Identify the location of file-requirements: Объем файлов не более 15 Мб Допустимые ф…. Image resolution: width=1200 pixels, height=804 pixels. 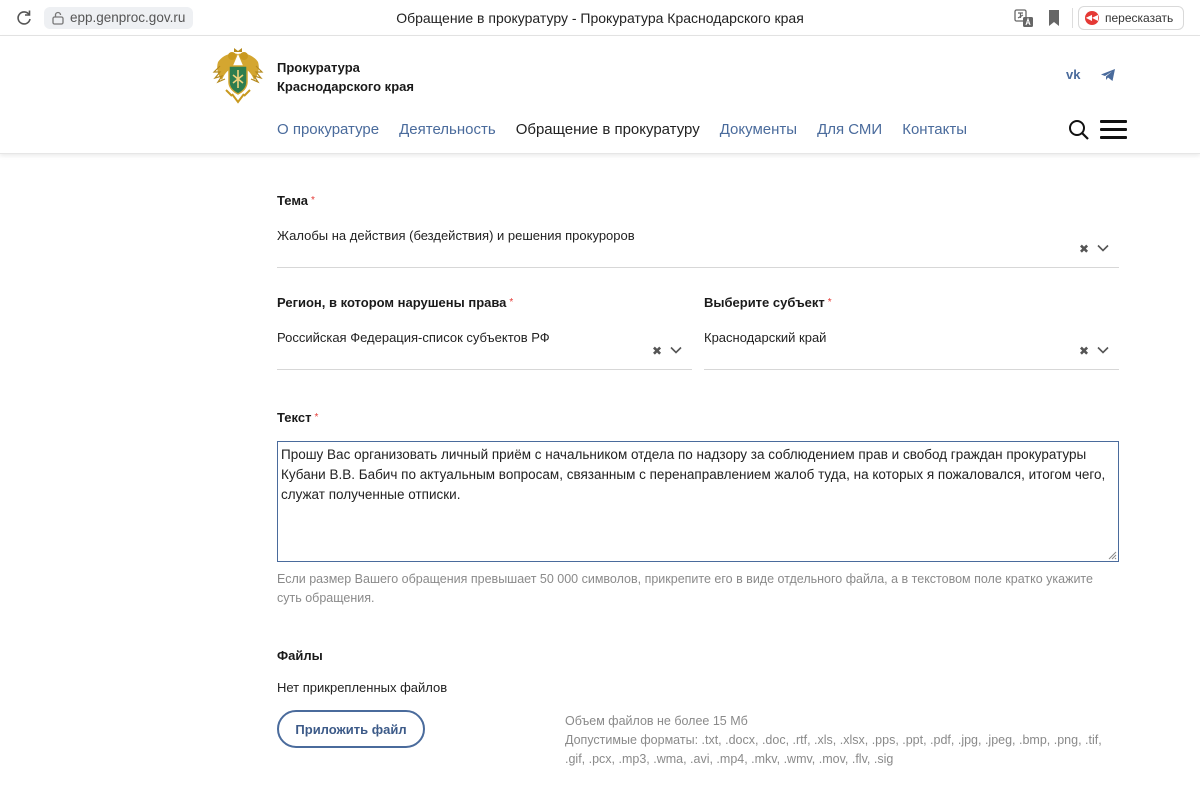
(845, 740).